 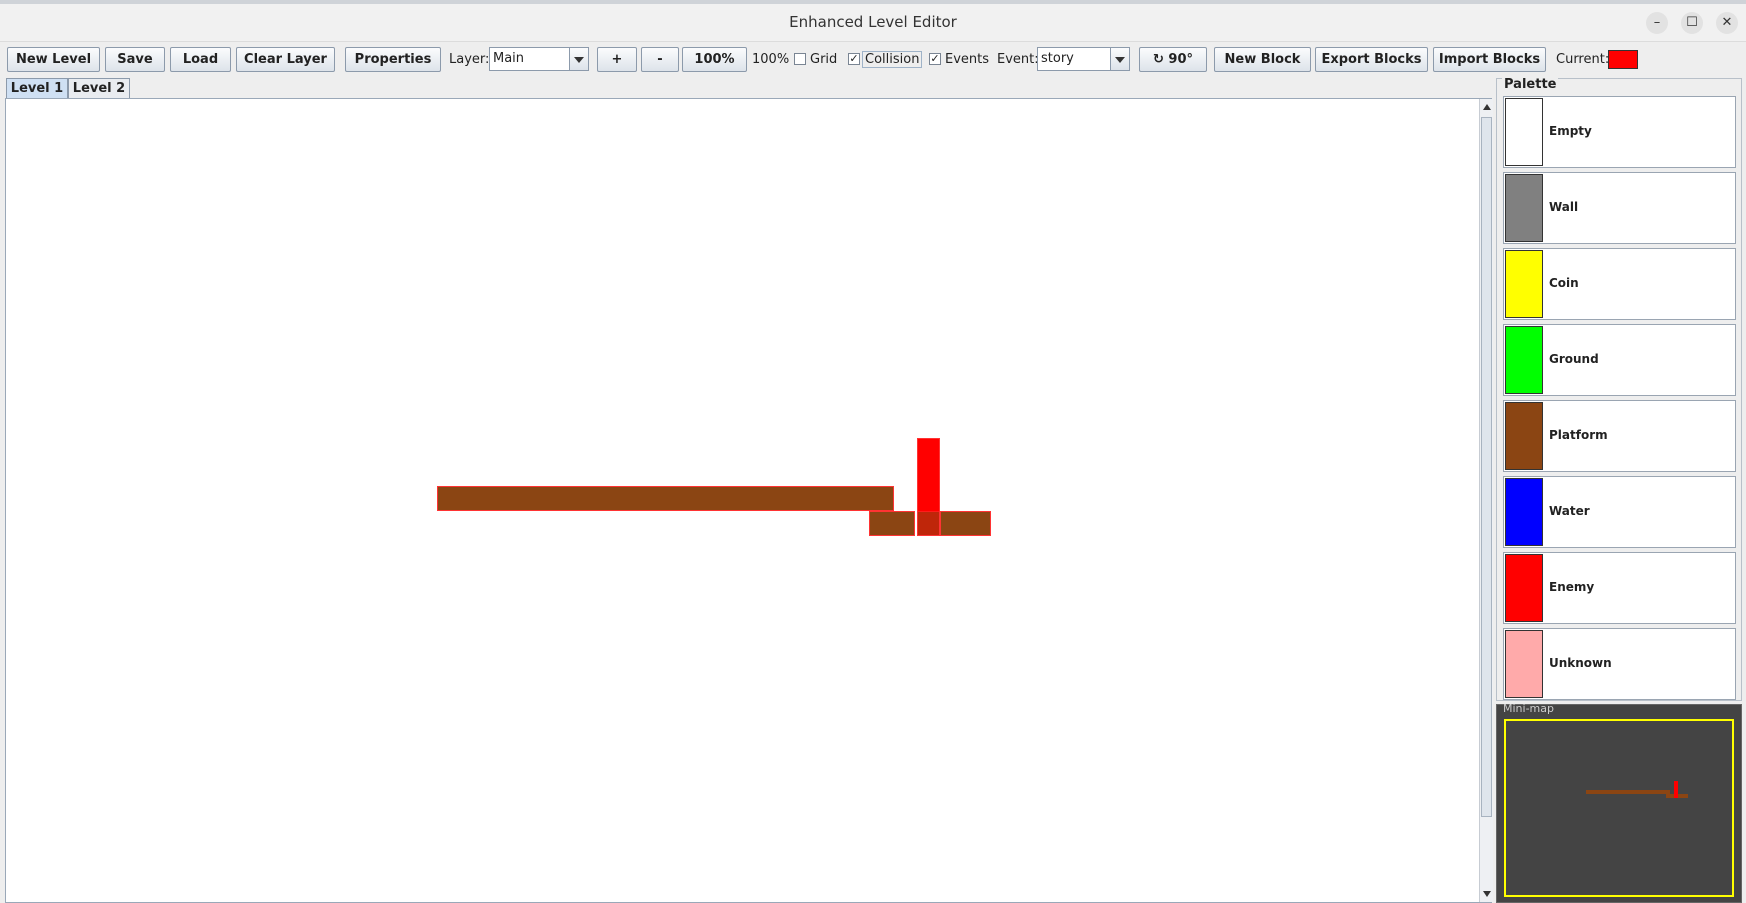 What do you see at coordinates (1619, 664) in the screenshot?
I see `palette-item-unknown: Unknown` at bounding box center [1619, 664].